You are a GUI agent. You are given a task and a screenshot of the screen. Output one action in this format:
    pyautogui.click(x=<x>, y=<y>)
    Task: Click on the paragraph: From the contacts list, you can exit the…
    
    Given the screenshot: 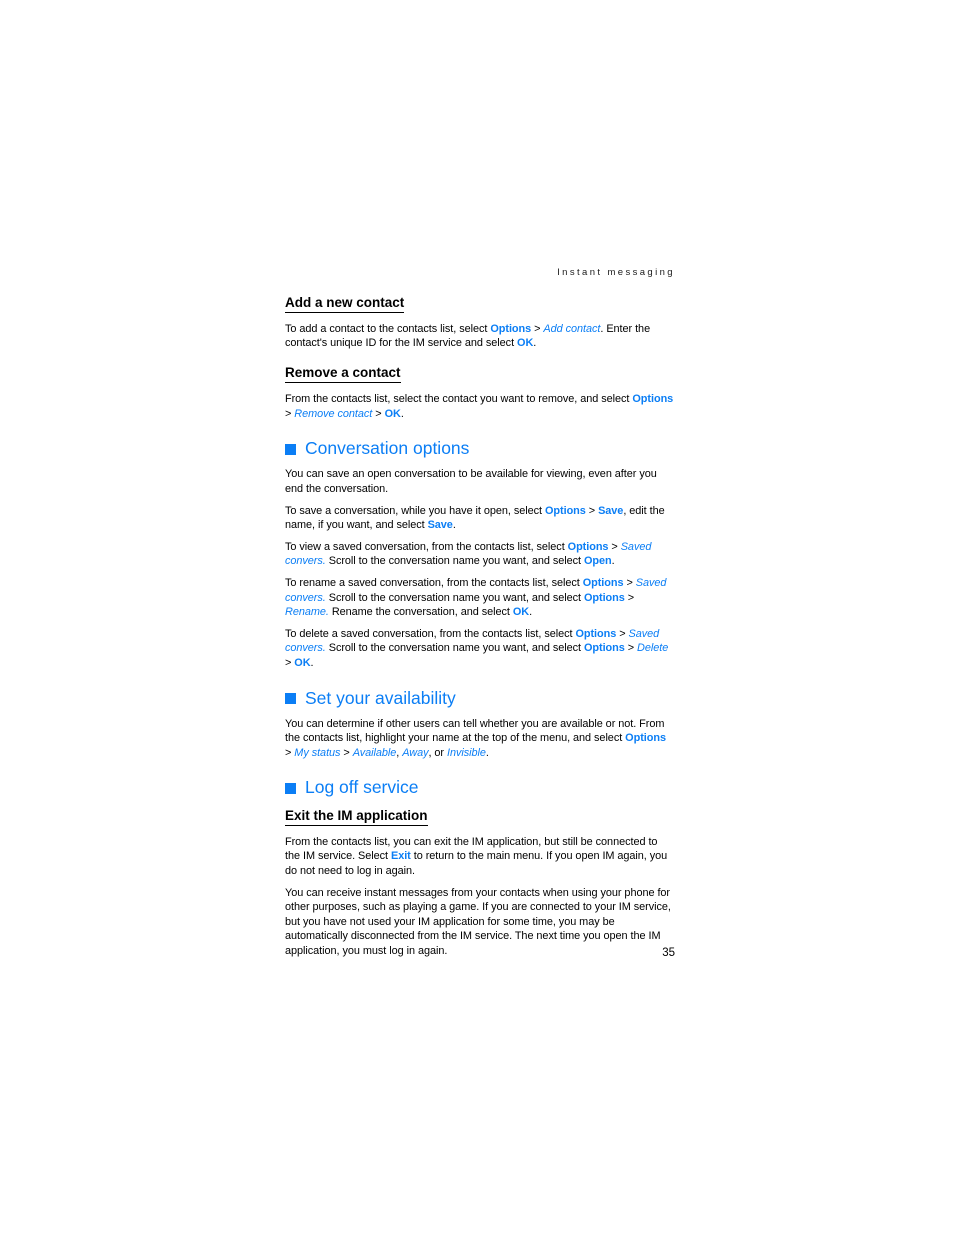 What is the action you would take?
    pyautogui.click(x=480, y=857)
    